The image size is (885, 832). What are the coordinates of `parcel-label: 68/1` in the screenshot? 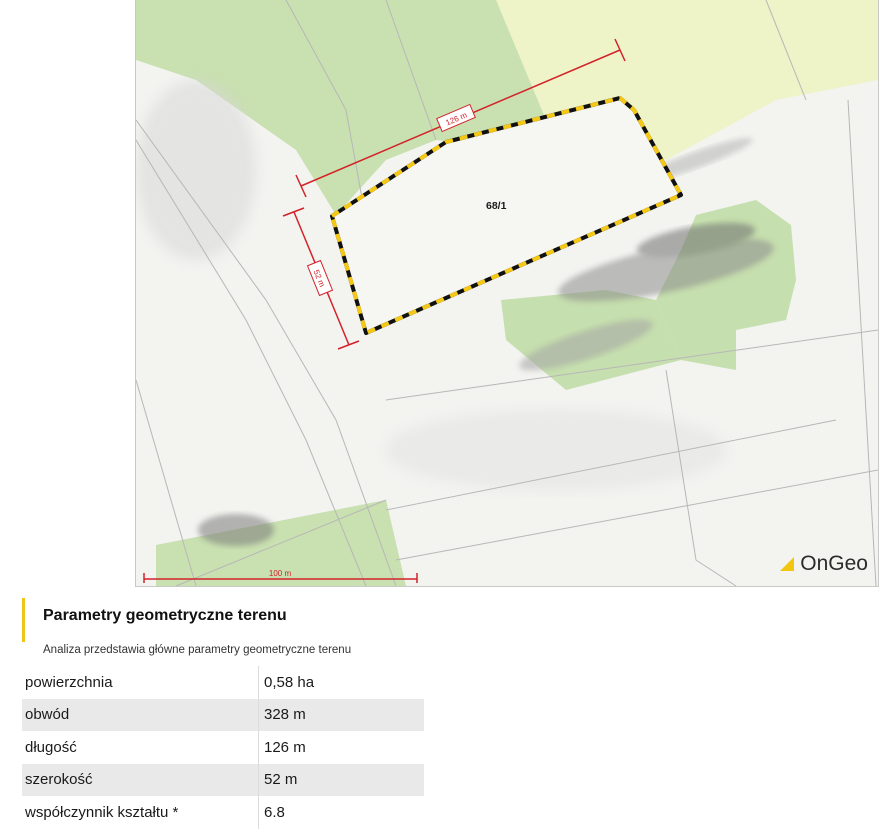 It's located at (496, 206).